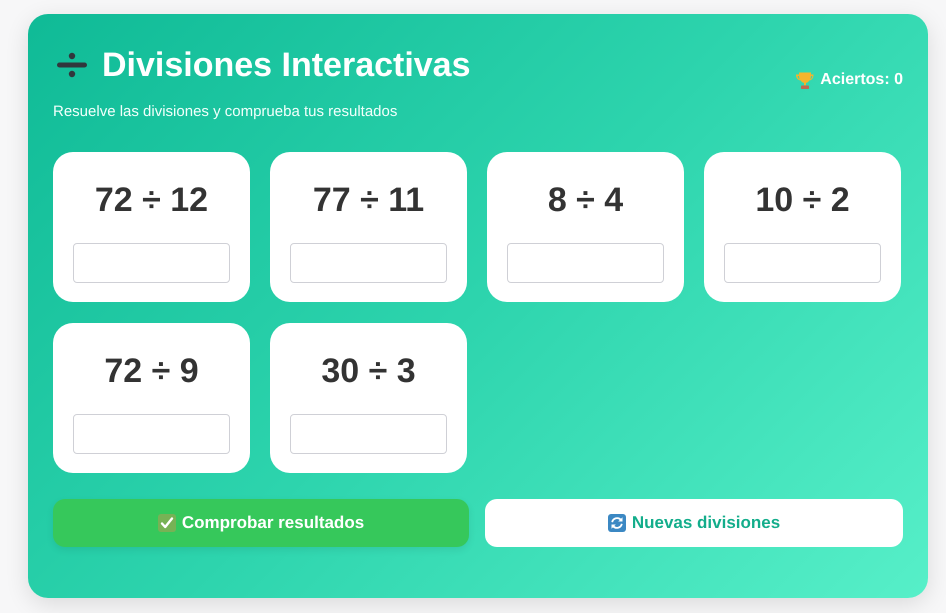 The height and width of the screenshot is (613, 946). I want to click on check-results-button: Comprobar resultados, so click(261, 523).